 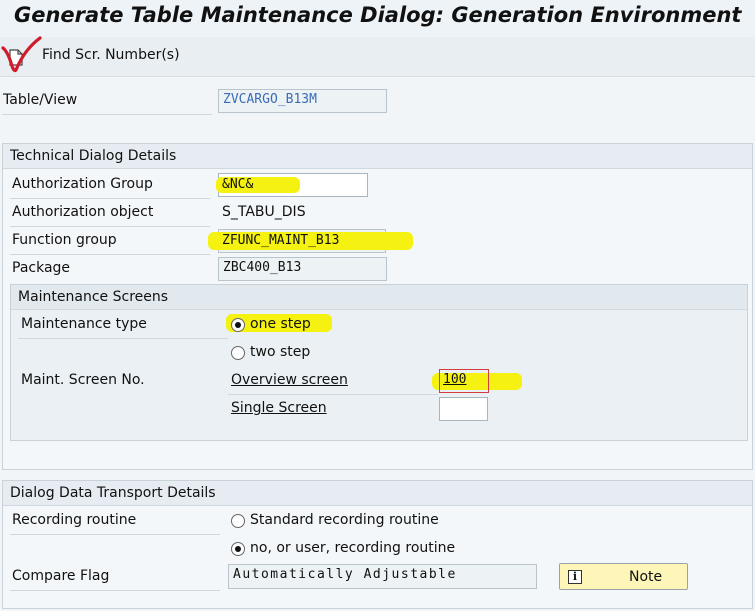 I want to click on table-view-field: ZVCARGO_B13M, so click(x=302, y=101).